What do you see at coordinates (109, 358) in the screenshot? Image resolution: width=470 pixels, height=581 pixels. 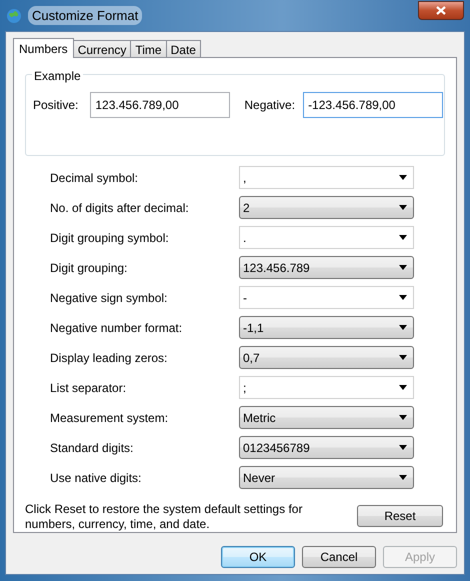 I see `setting-label: Display leading zeros:` at bounding box center [109, 358].